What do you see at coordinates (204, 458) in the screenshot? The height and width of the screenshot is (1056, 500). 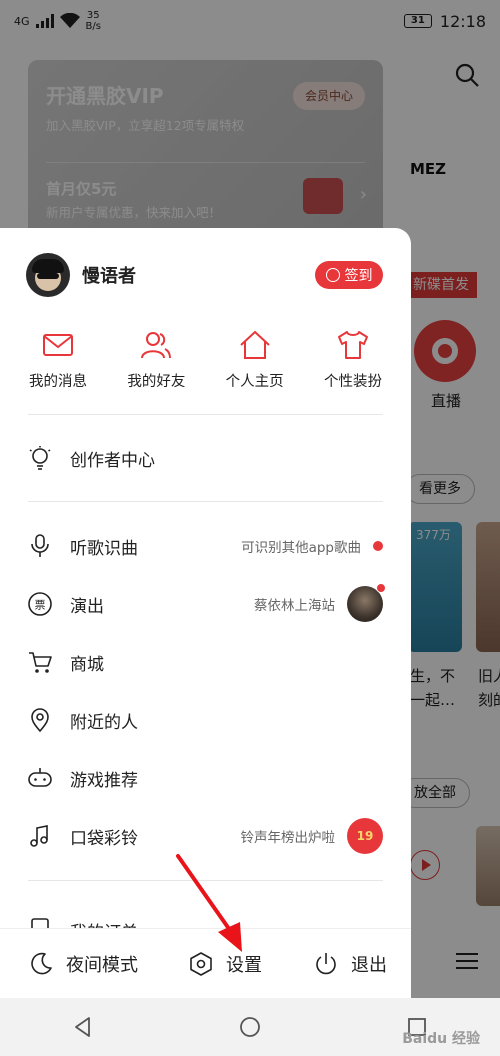 I see `menu-item-creator-center: 创作者中心` at bounding box center [204, 458].